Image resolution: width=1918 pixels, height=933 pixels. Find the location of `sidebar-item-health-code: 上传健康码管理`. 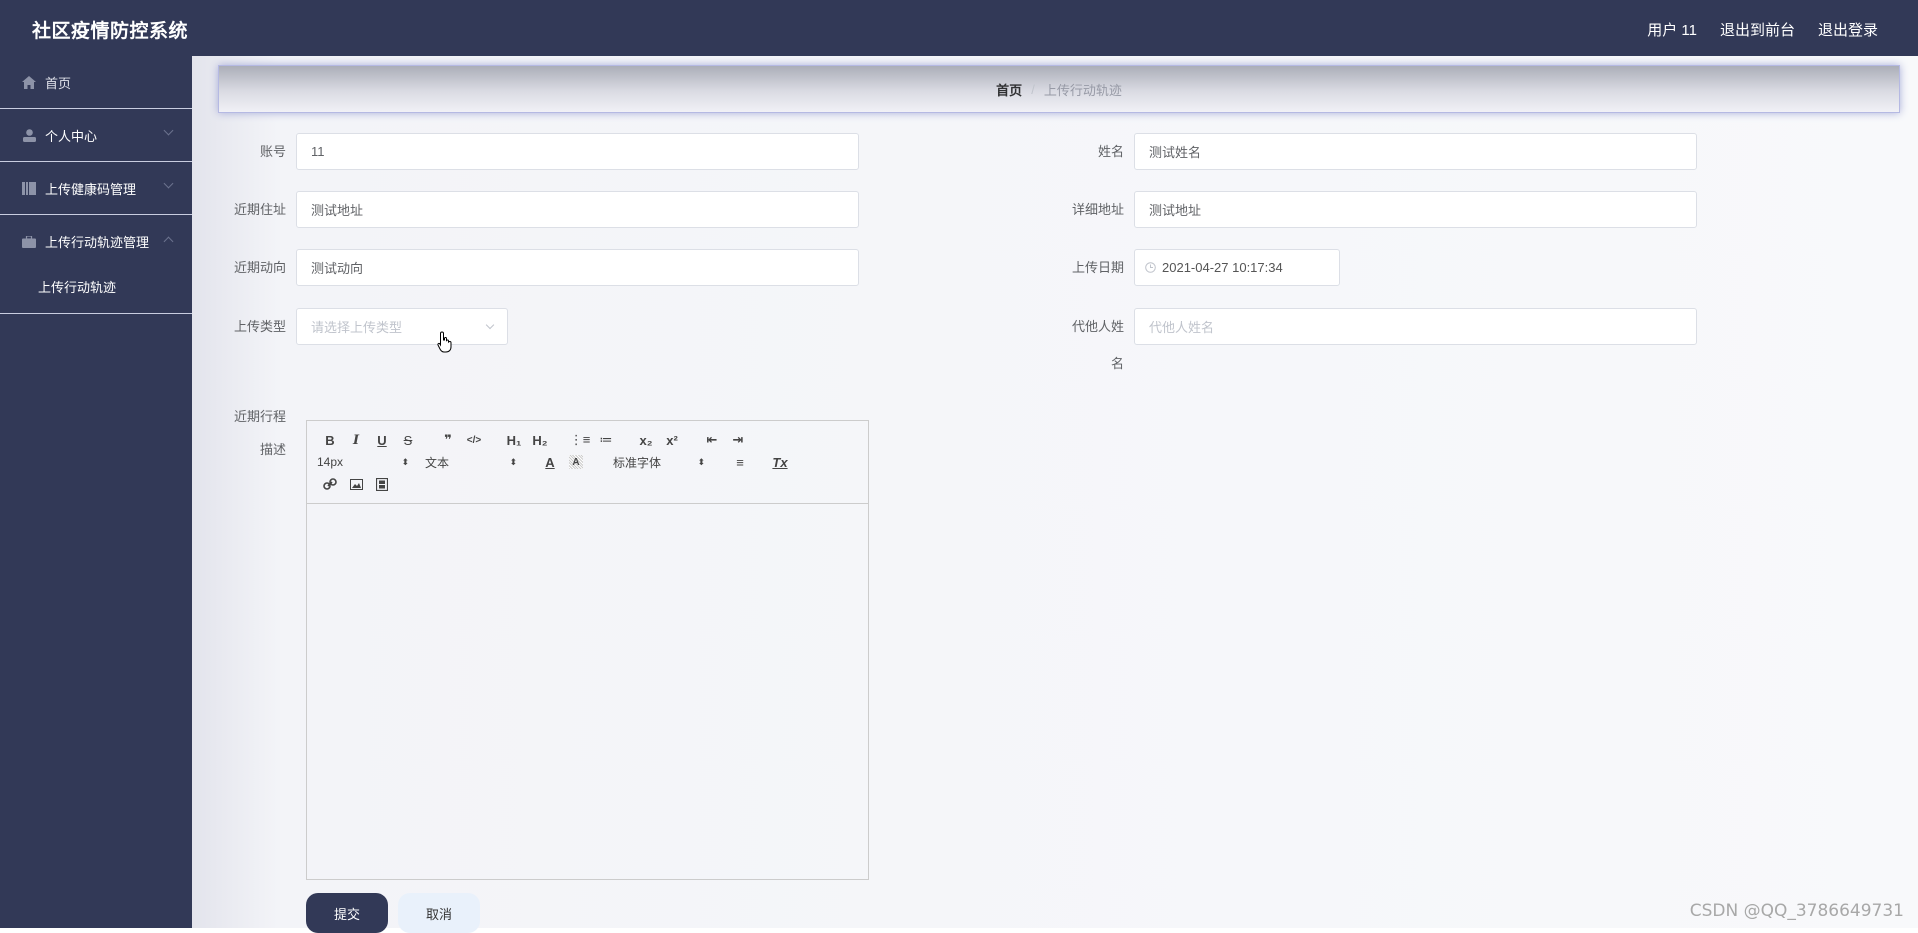

sidebar-item-health-code: 上传健康码管理 is located at coordinates (96, 188).